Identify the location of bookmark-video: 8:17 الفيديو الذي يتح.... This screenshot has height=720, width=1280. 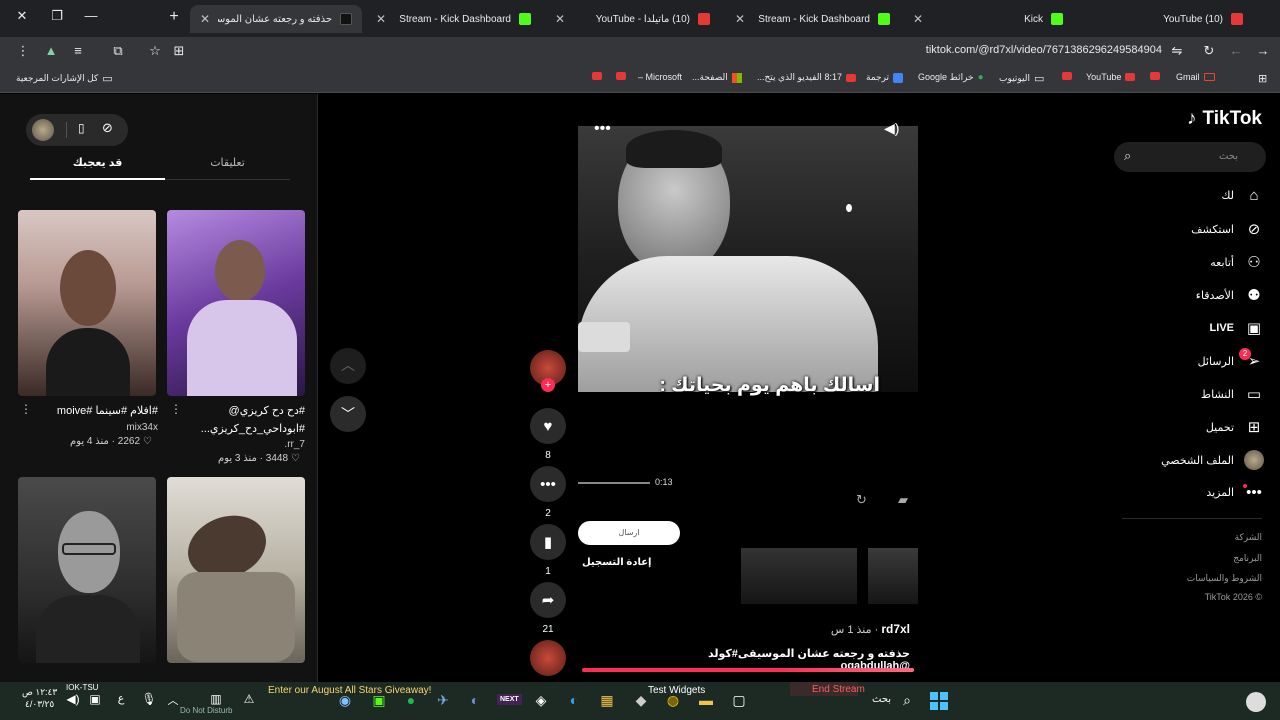
(806, 77).